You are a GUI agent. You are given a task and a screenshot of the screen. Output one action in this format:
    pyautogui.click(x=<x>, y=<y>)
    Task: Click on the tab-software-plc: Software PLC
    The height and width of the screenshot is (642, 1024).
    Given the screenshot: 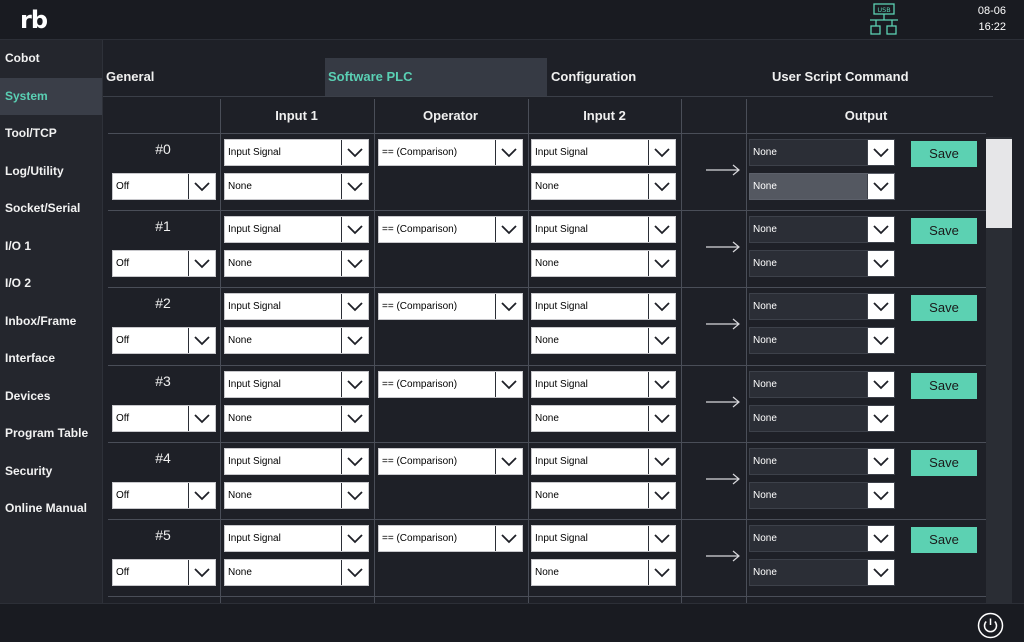 What is the action you would take?
    pyautogui.click(x=436, y=77)
    